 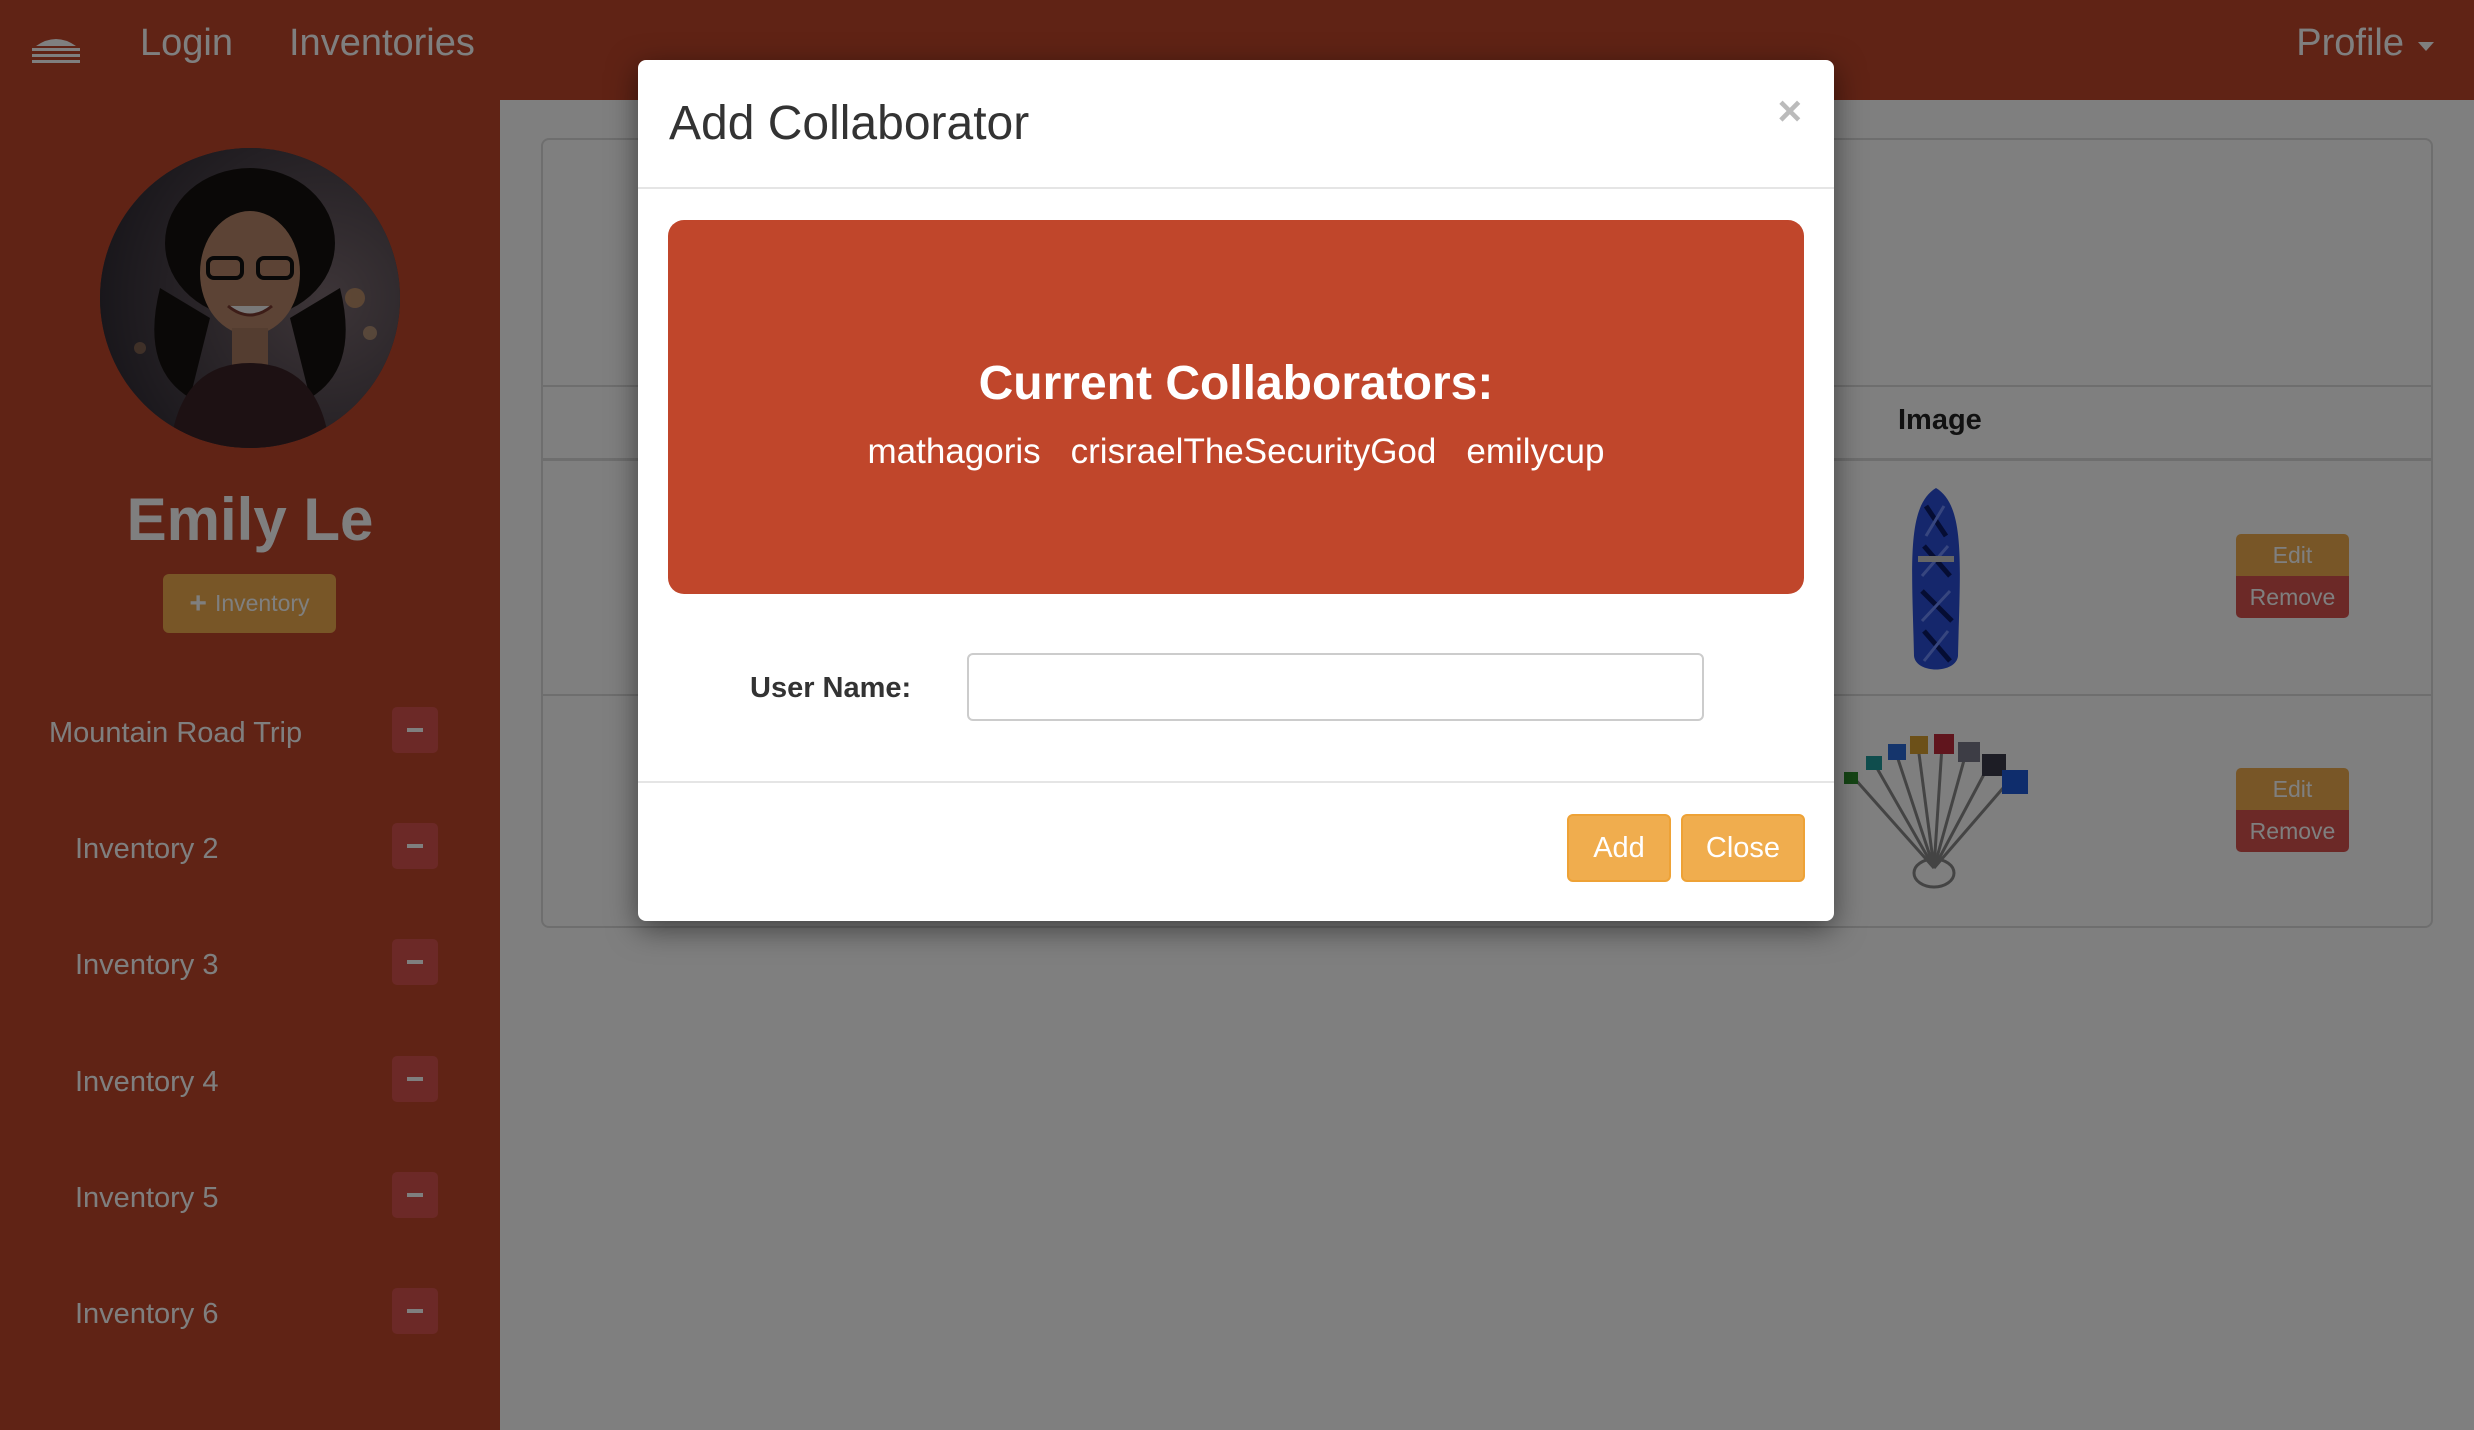 I want to click on collaborator-name: mathagoris, so click(x=954, y=451).